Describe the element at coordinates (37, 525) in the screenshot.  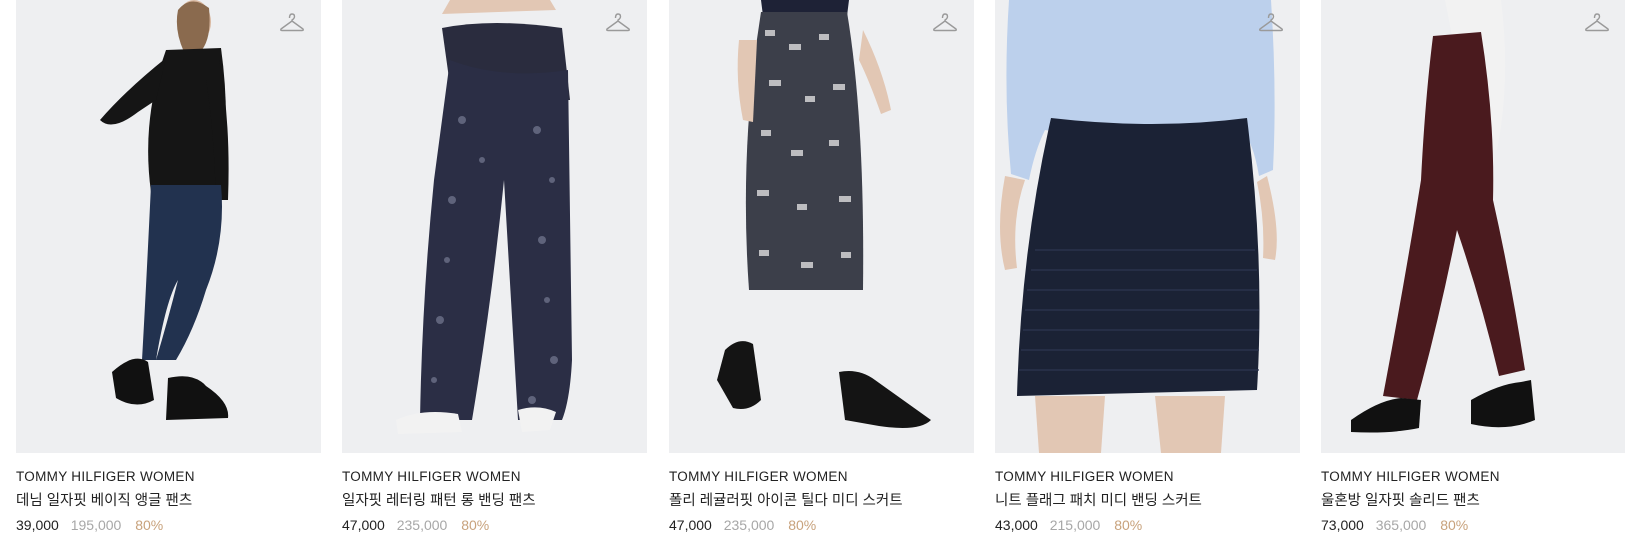
I see `sale-price: 39,000` at that location.